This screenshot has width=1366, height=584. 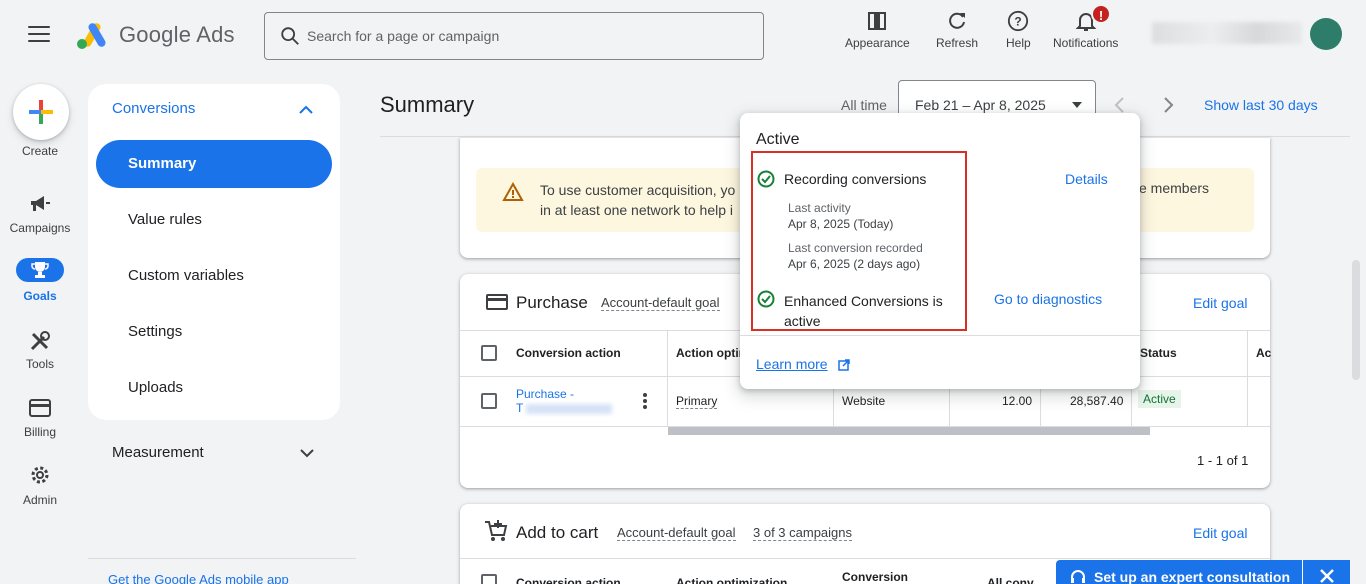 I want to click on rail-item-goals: Goals, so click(x=40, y=286).